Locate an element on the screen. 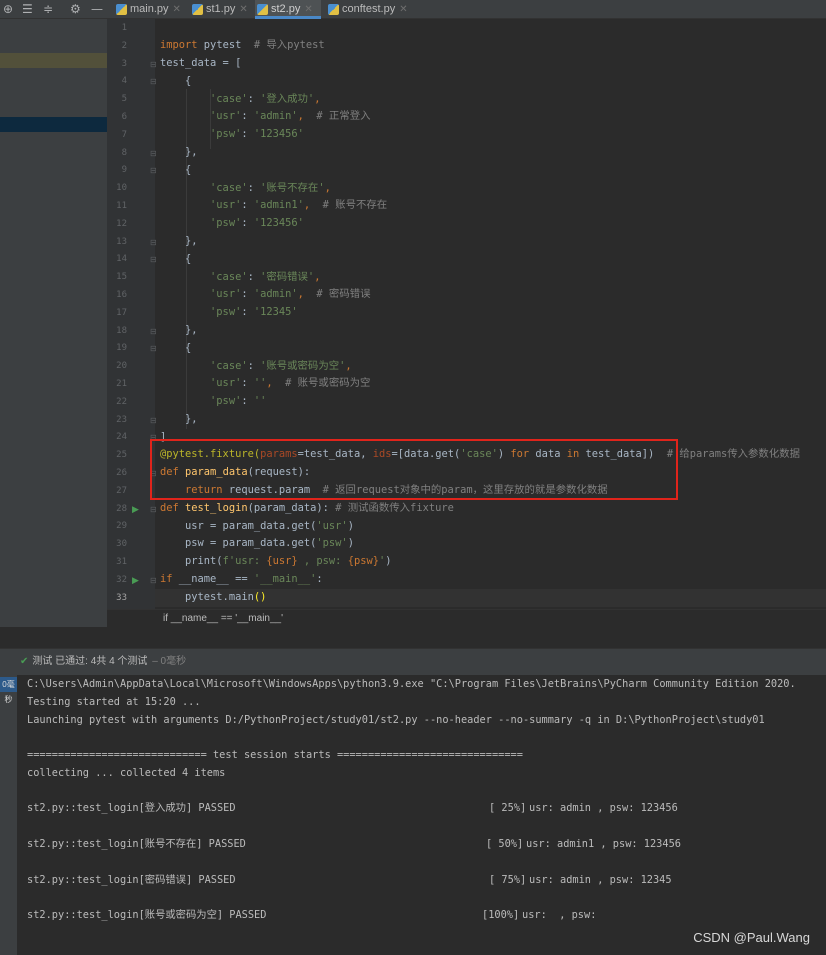 The image size is (826, 955). project-panel is located at coordinates (53, 323).